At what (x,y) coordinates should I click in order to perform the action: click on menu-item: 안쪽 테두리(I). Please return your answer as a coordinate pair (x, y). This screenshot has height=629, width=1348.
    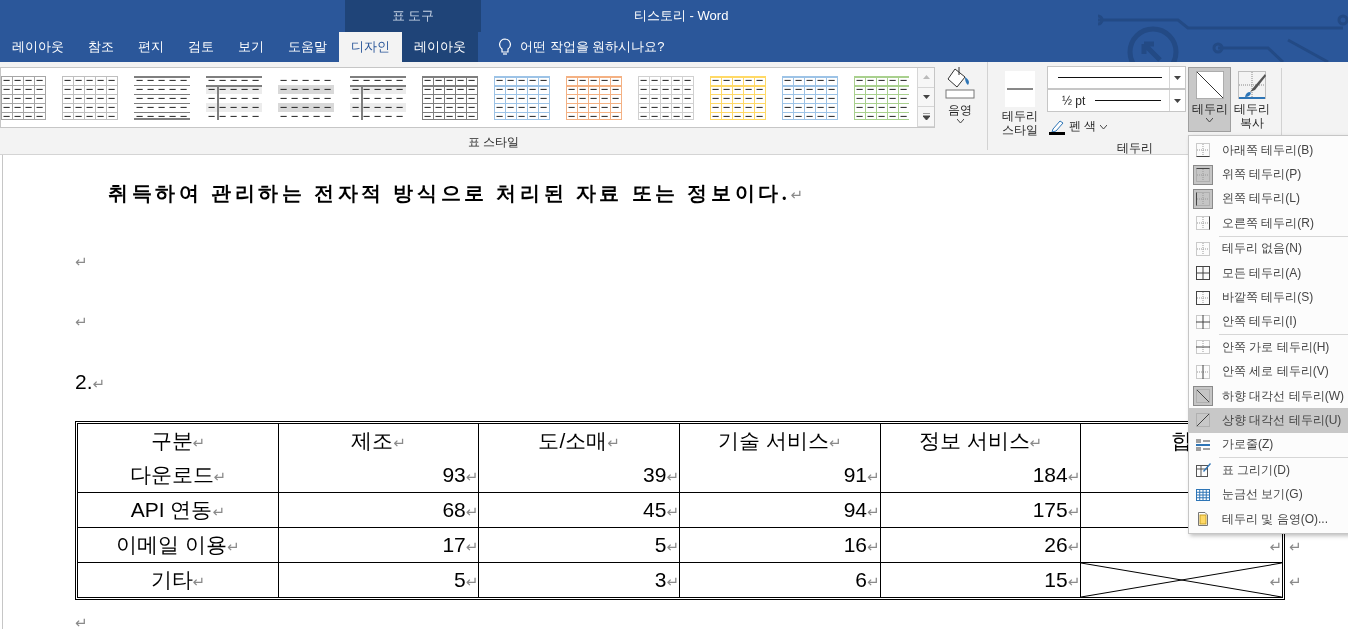
    Looking at the image, I should click on (1268, 322).